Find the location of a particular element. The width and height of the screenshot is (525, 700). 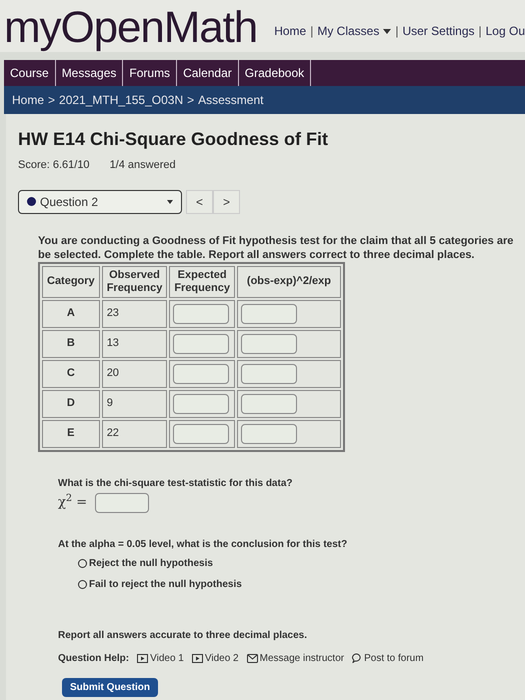

help-label: Question Help: is located at coordinates (94, 659).